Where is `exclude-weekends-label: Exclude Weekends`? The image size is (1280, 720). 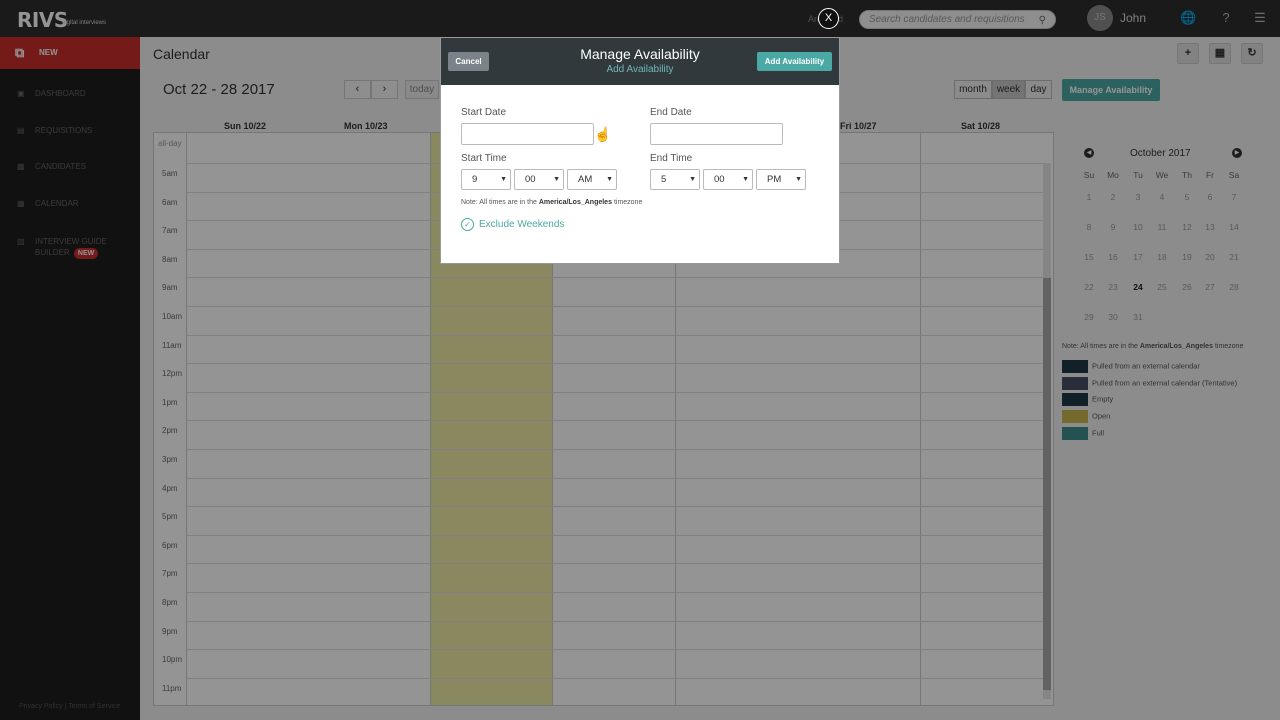 exclude-weekends-label: Exclude Weekends is located at coordinates (522, 225).